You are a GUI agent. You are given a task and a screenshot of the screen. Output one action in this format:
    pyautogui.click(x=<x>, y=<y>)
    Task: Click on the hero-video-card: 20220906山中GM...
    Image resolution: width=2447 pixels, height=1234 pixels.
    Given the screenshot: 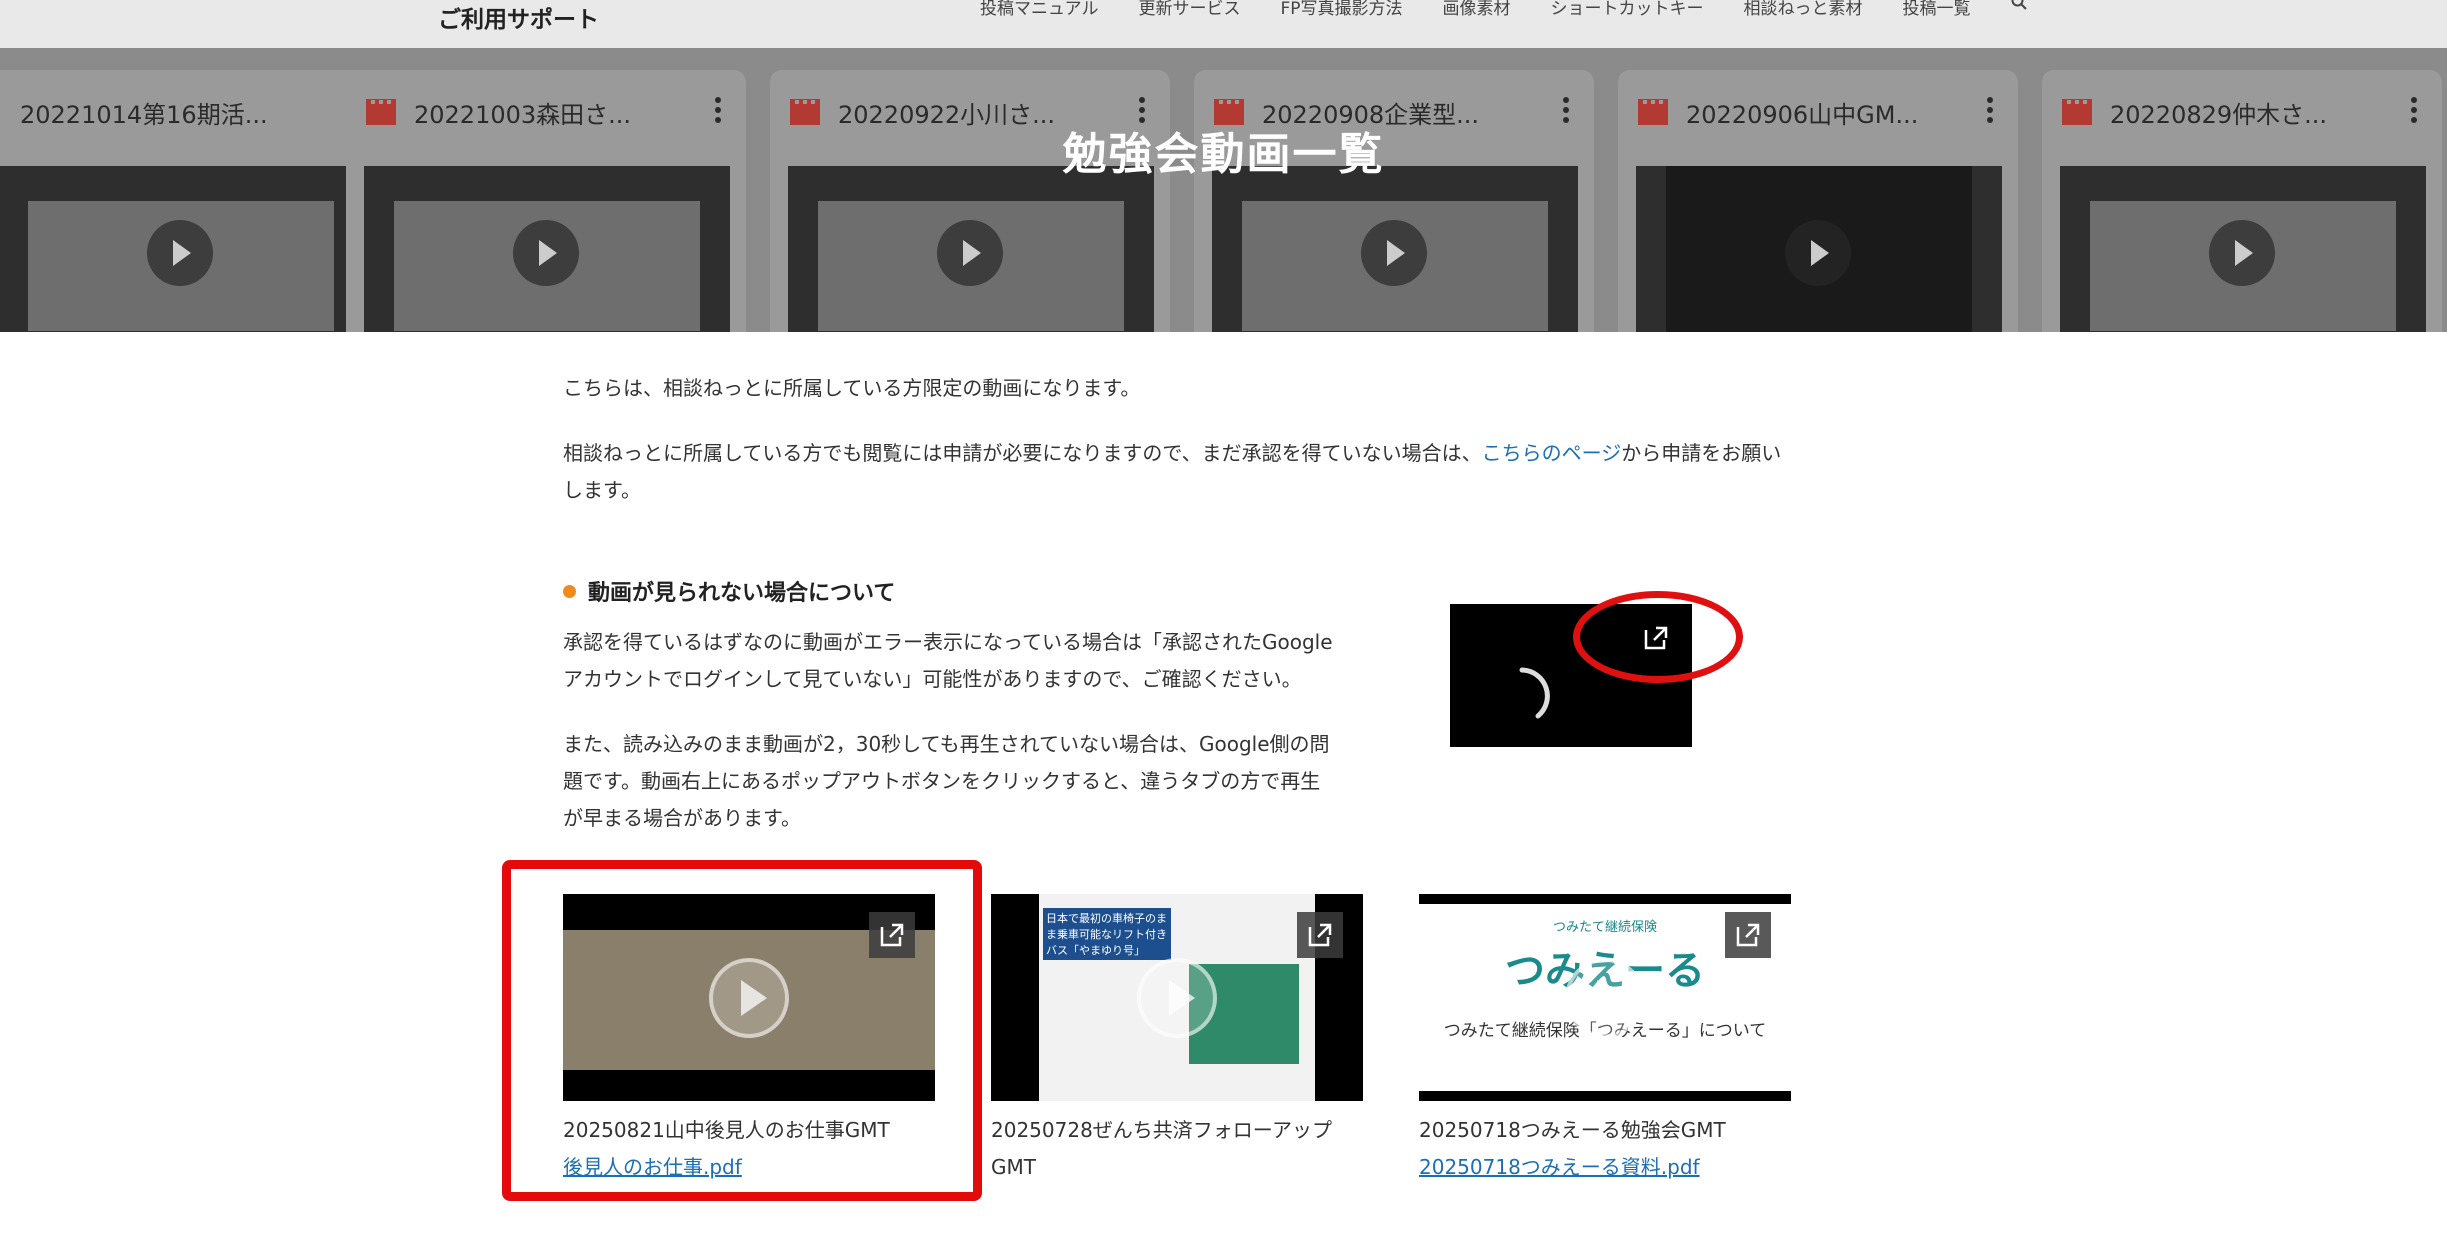 What is the action you would take?
    pyautogui.click(x=1818, y=201)
    